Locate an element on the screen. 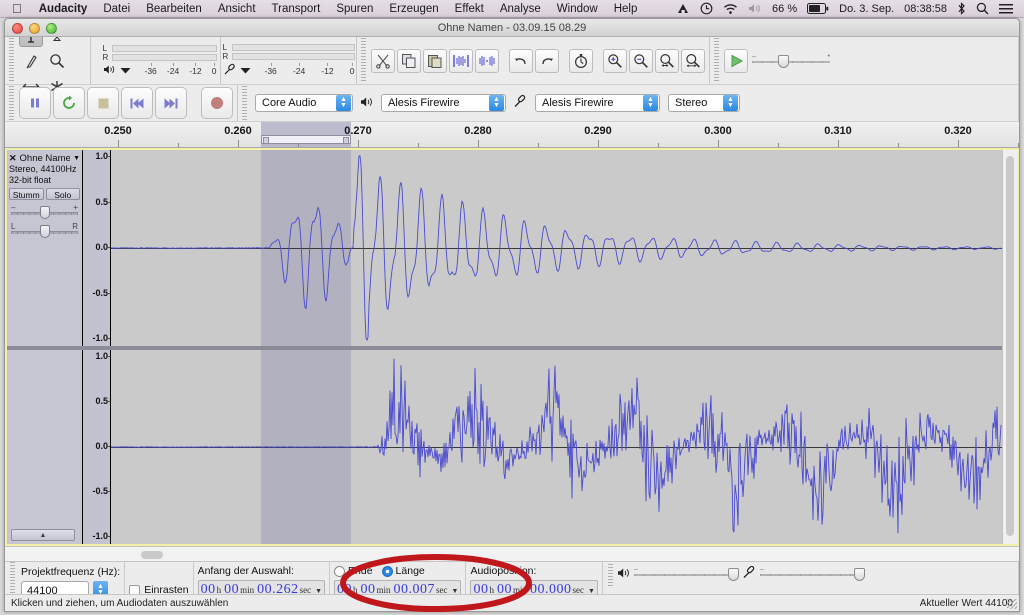 This screenshot has height=615, width=1024. transport-toolbar is located at coordinates (121, 103).